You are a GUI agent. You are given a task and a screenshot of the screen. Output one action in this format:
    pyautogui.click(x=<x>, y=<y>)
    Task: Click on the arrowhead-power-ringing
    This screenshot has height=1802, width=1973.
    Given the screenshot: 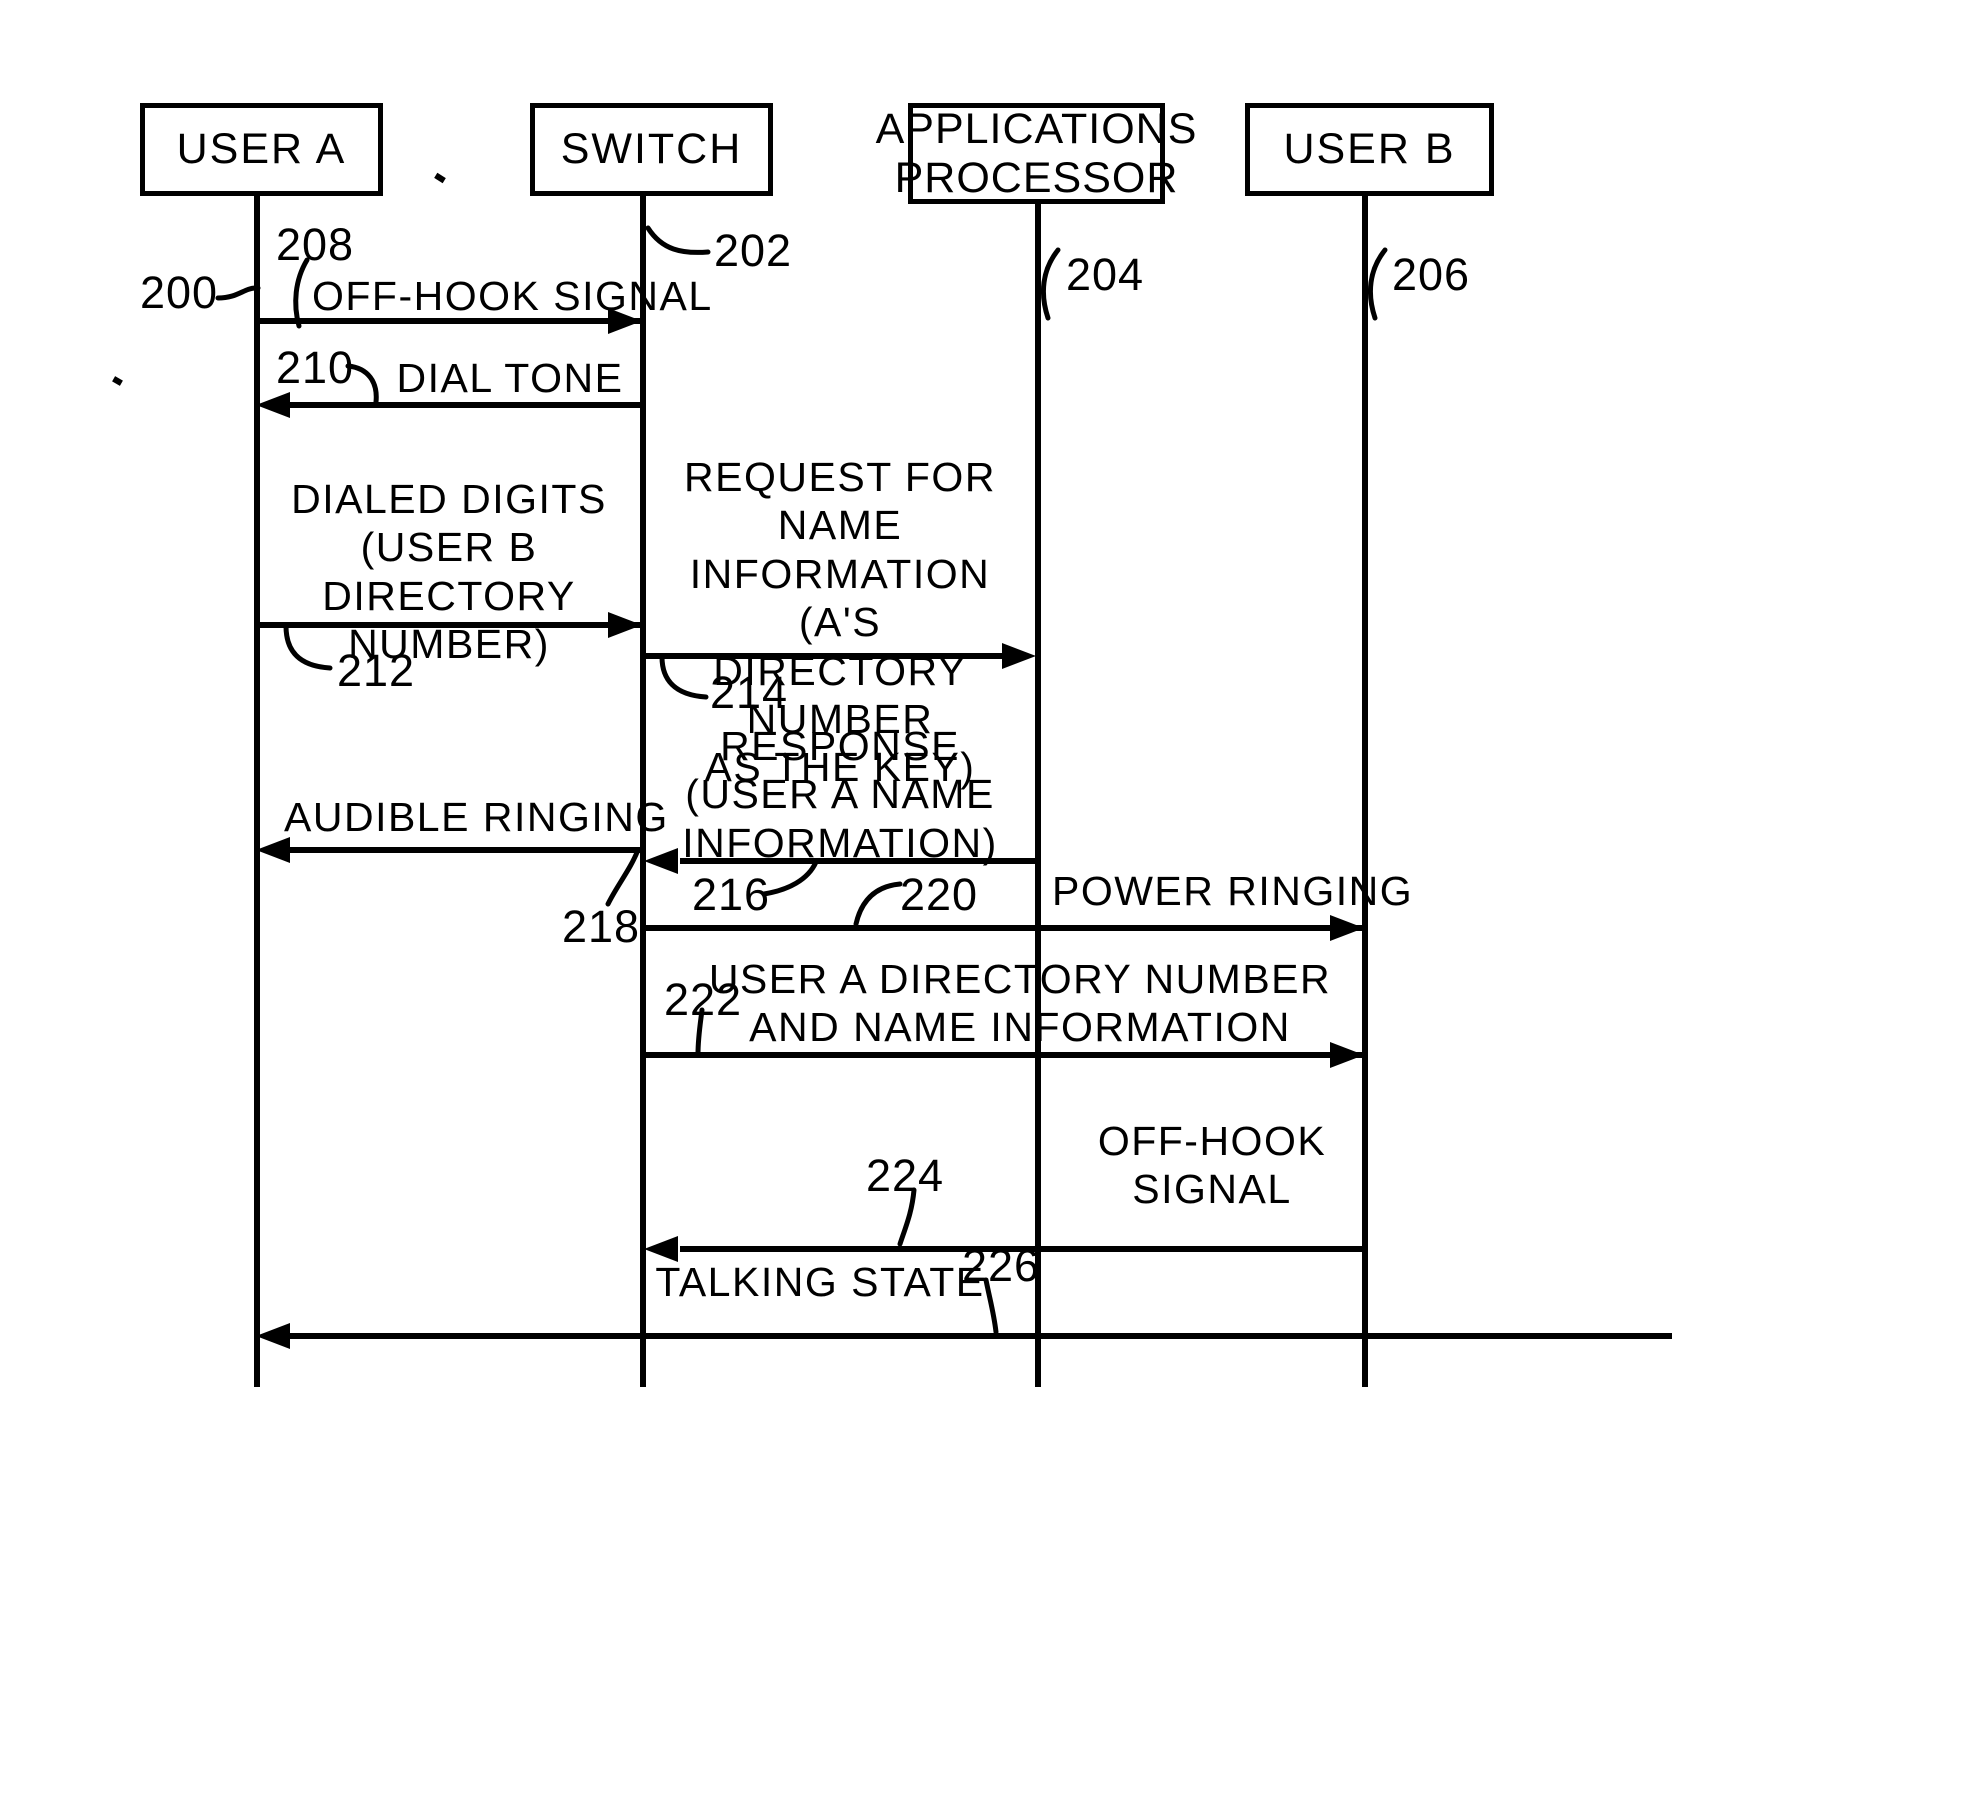 What is the action you would take?
    pyautogui.click(x=1347, y=928)
    